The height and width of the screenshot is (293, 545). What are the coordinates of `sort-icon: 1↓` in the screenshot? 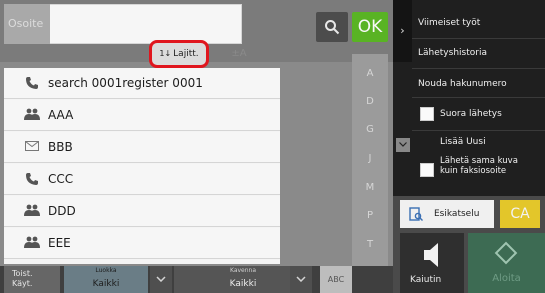 It's located at (165, 53).